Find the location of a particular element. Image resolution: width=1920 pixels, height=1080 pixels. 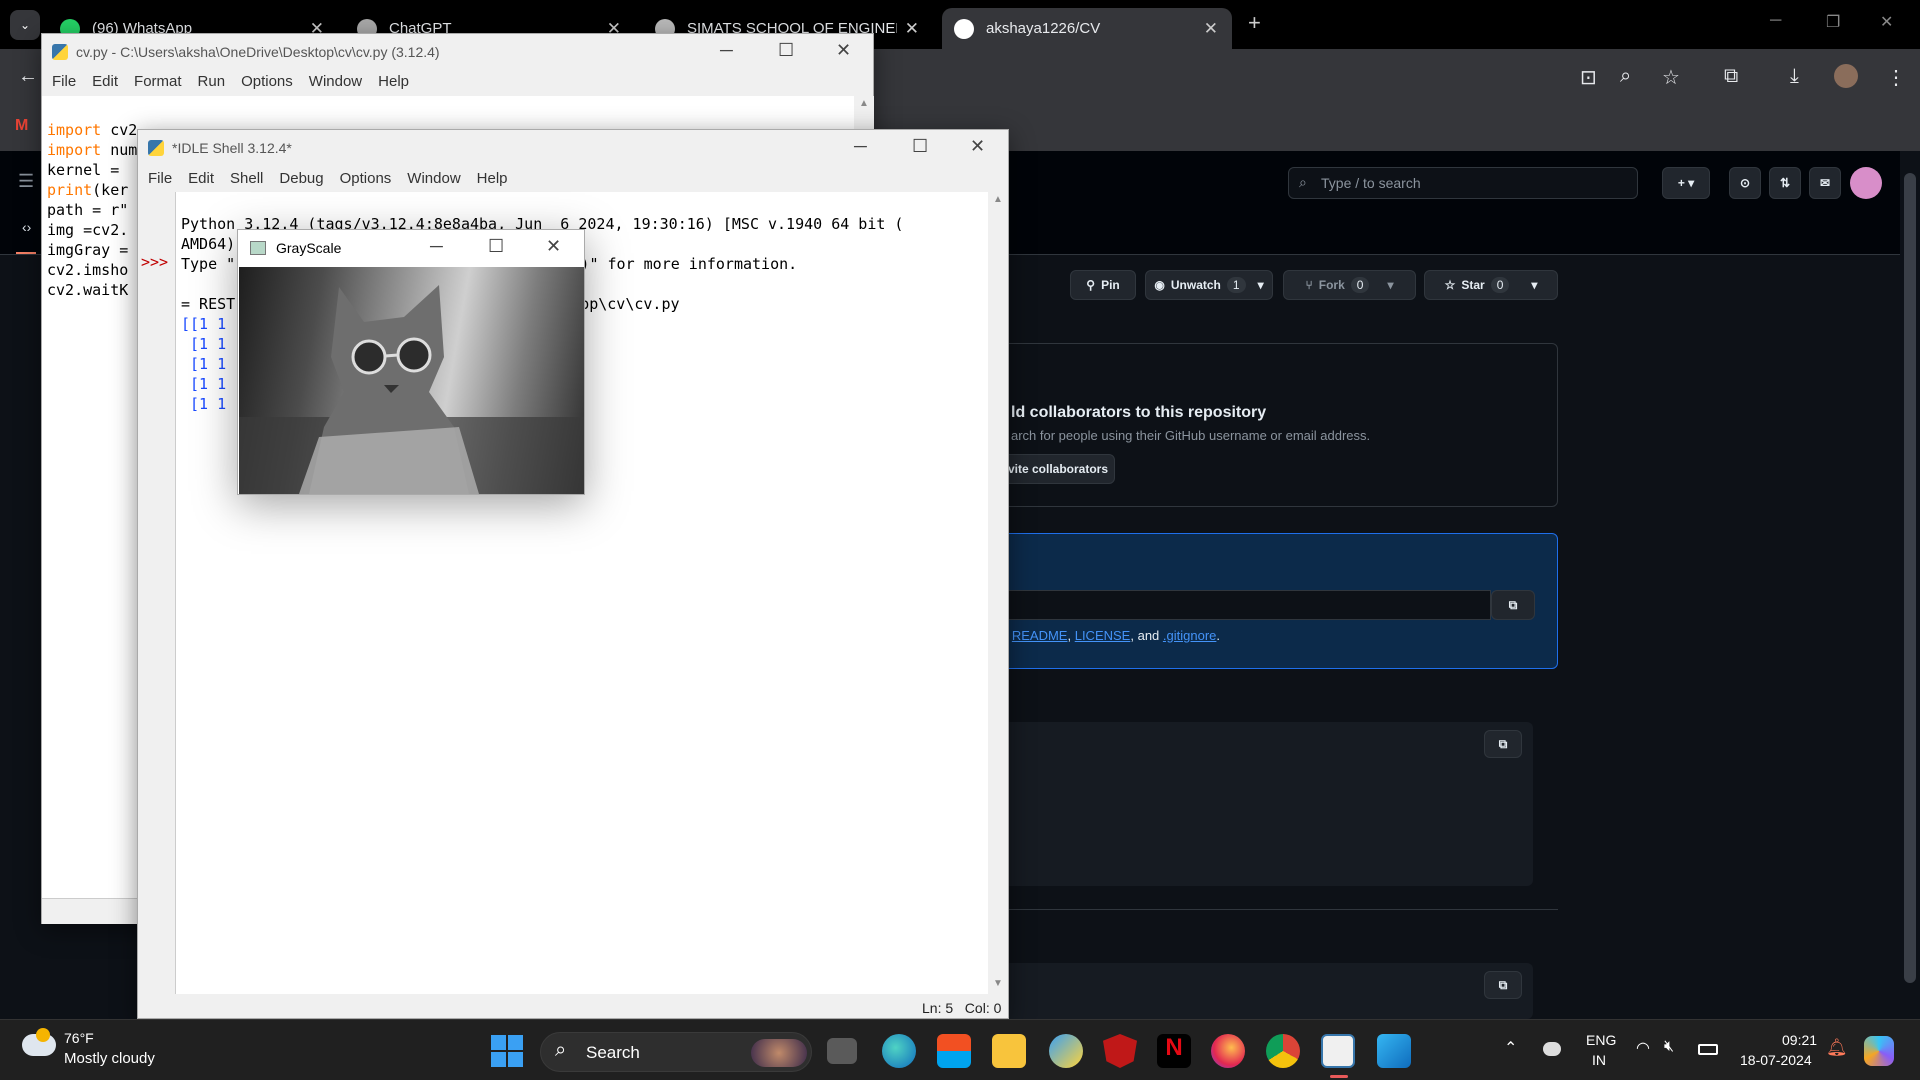

grayscale-window: GrayScale ─ ☐ ✕ is located at coordinates (411, 362).